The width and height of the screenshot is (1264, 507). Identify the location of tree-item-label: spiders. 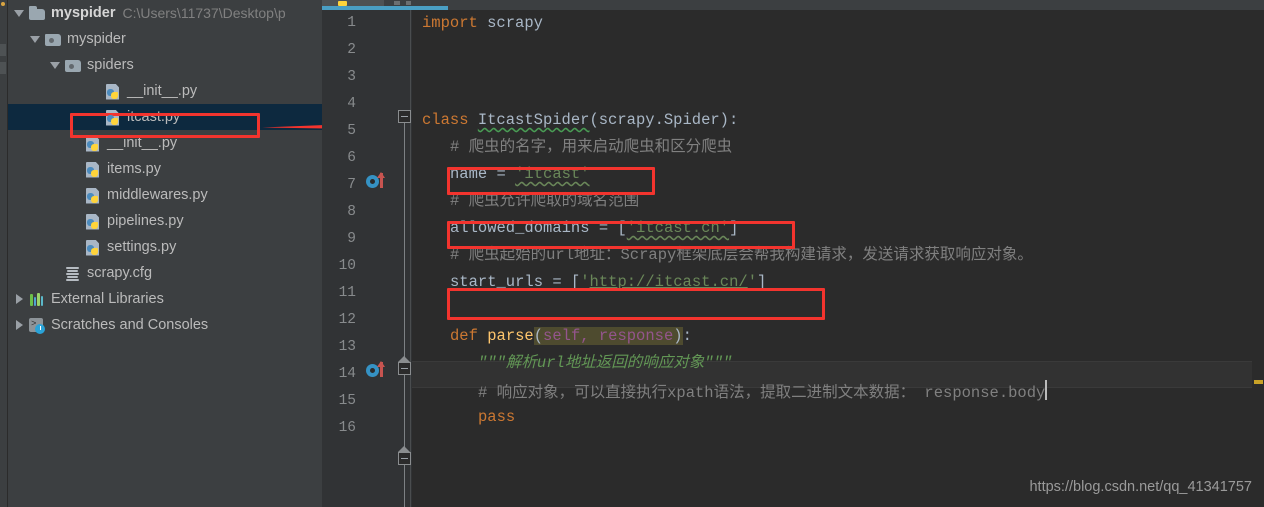
(110, 65).